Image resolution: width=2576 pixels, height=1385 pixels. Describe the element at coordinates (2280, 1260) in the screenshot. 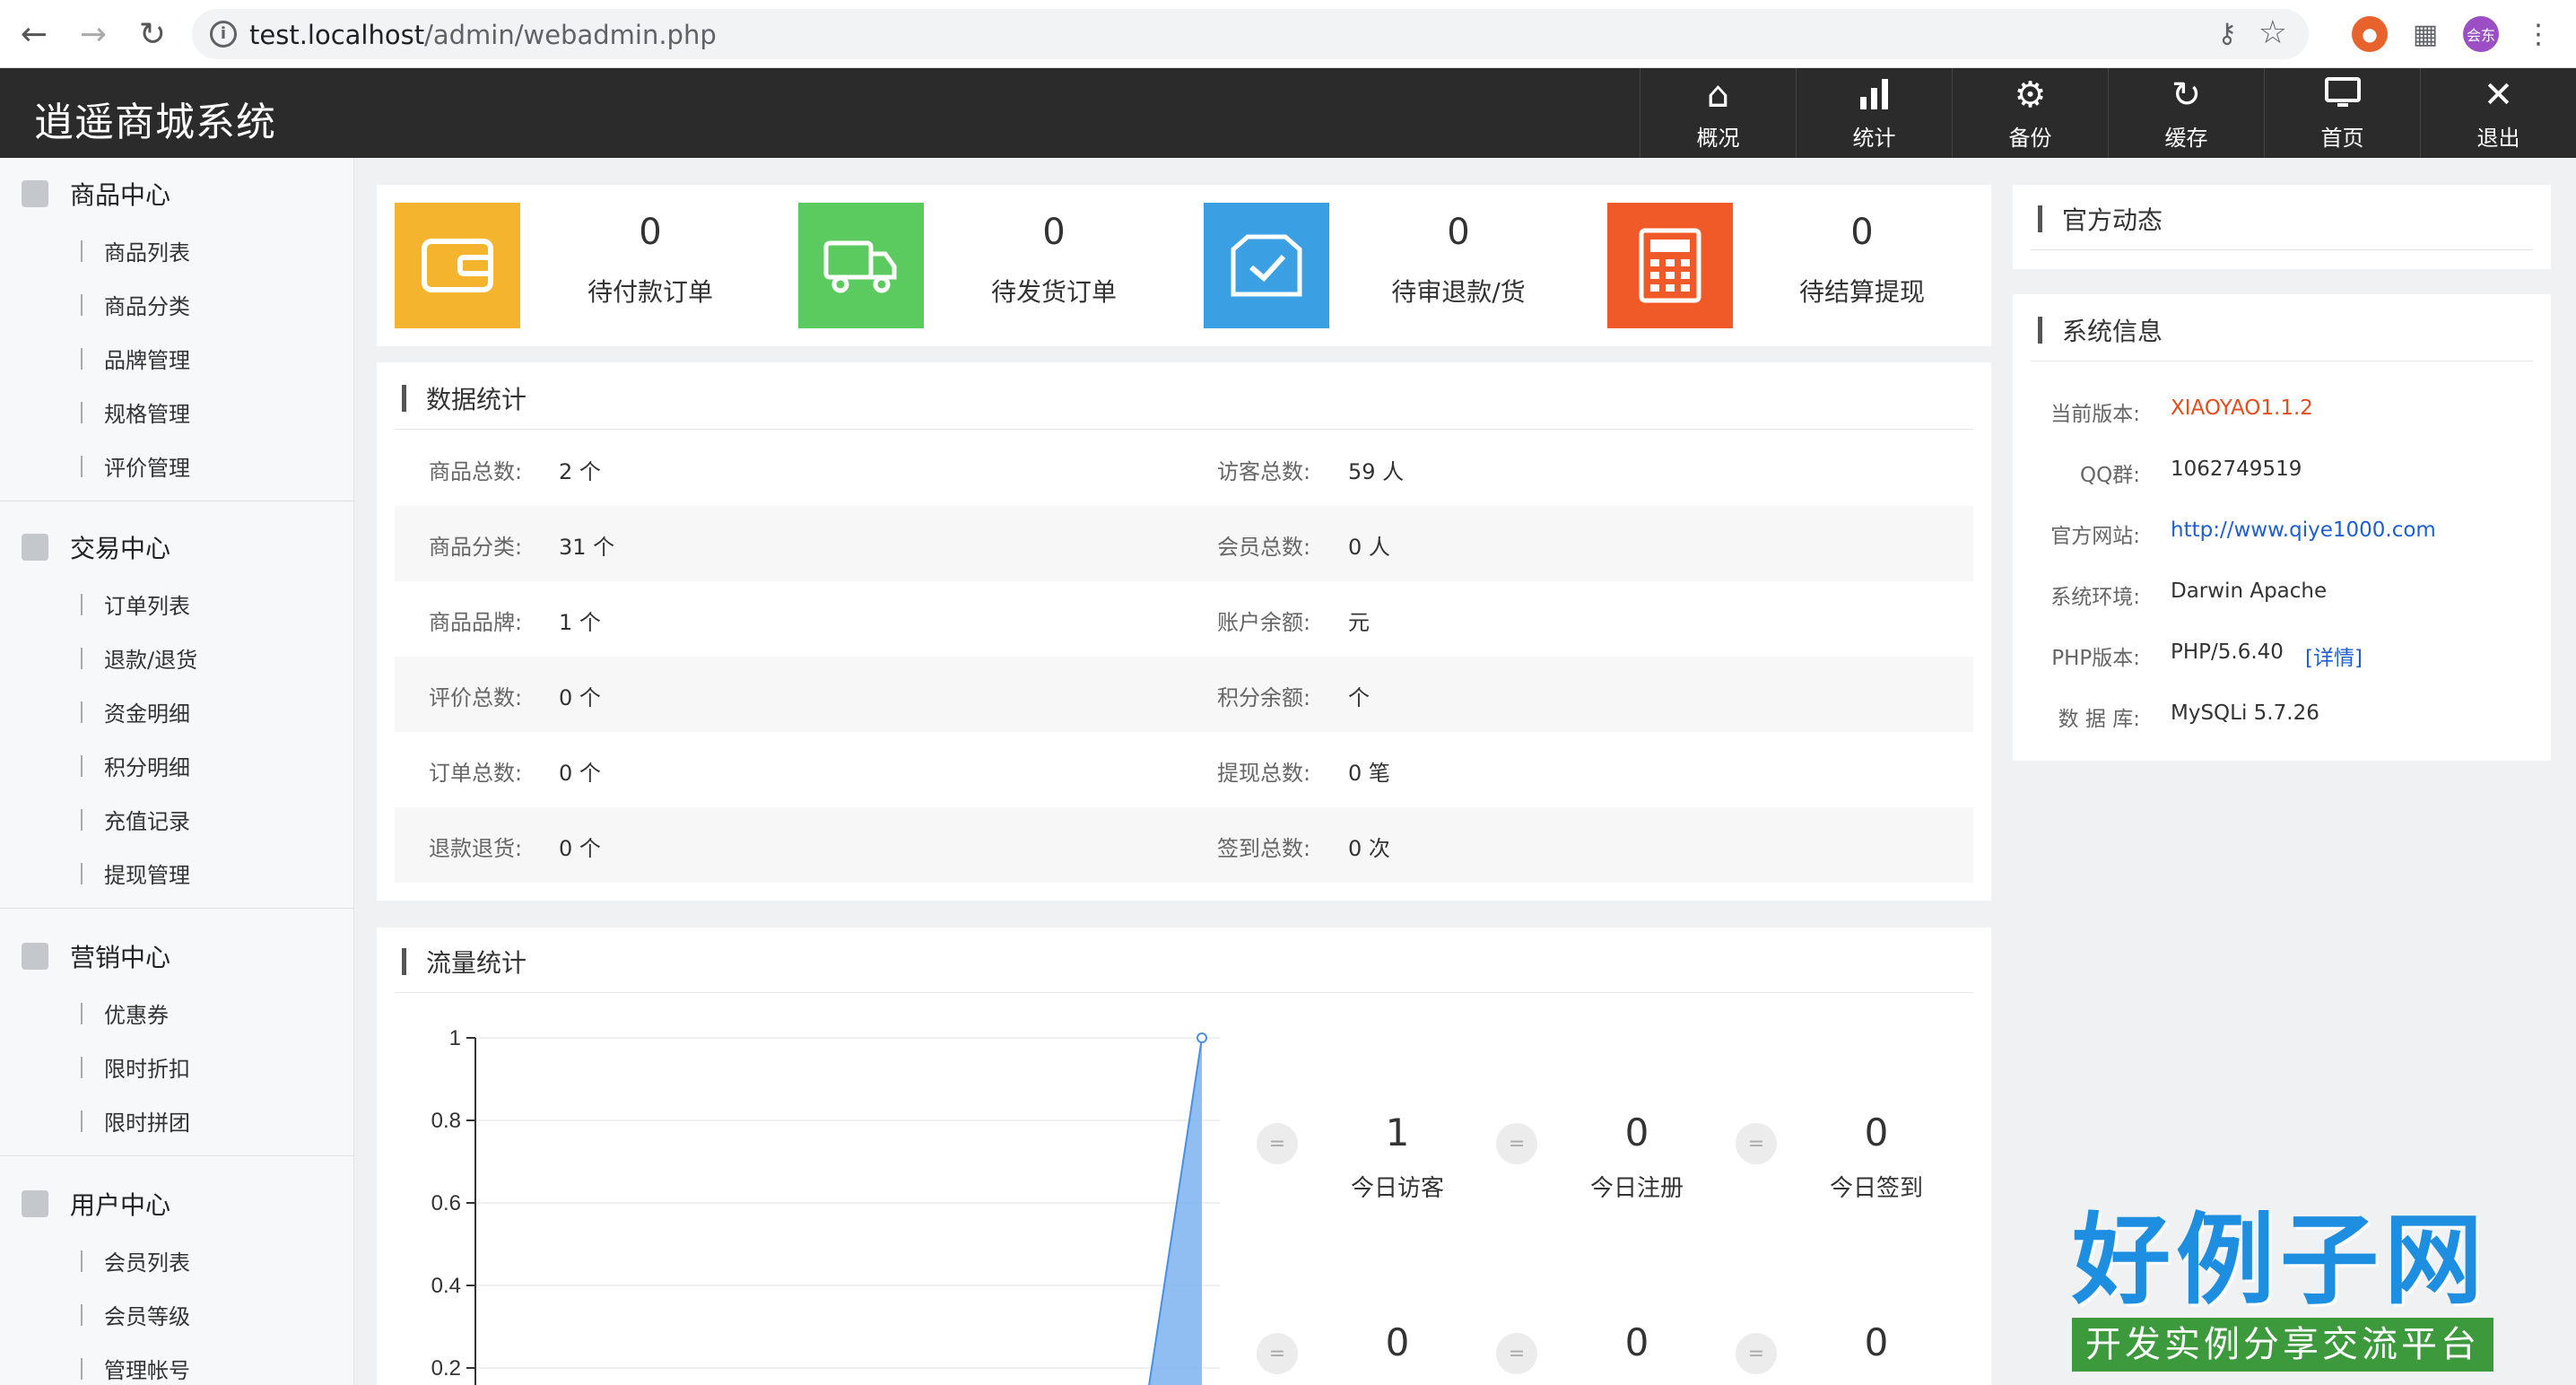

I see `watermark-title: 好例子网` at that location.